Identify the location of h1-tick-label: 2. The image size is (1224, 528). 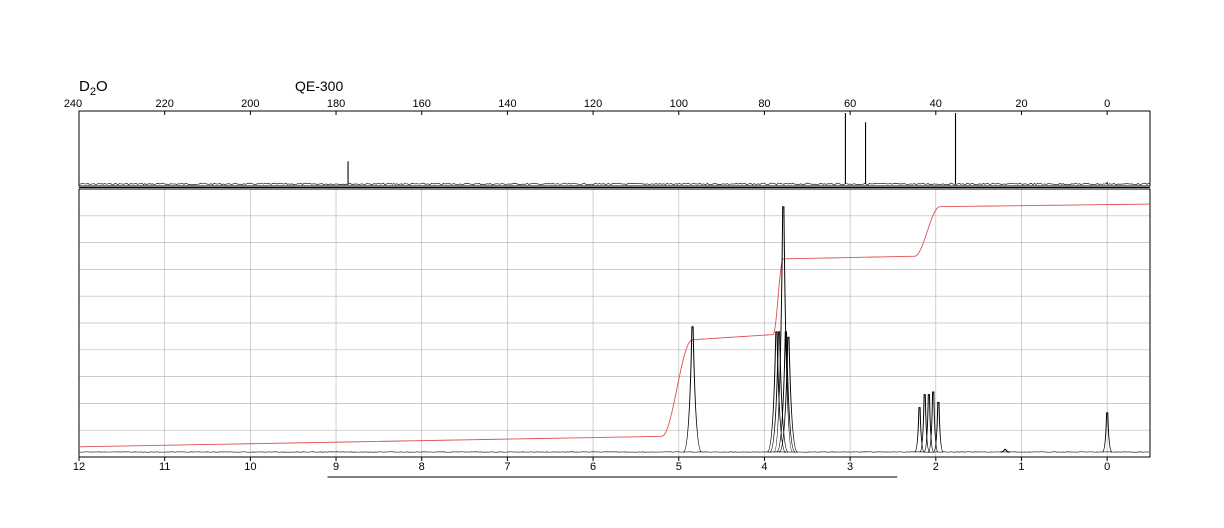
(936, 467).